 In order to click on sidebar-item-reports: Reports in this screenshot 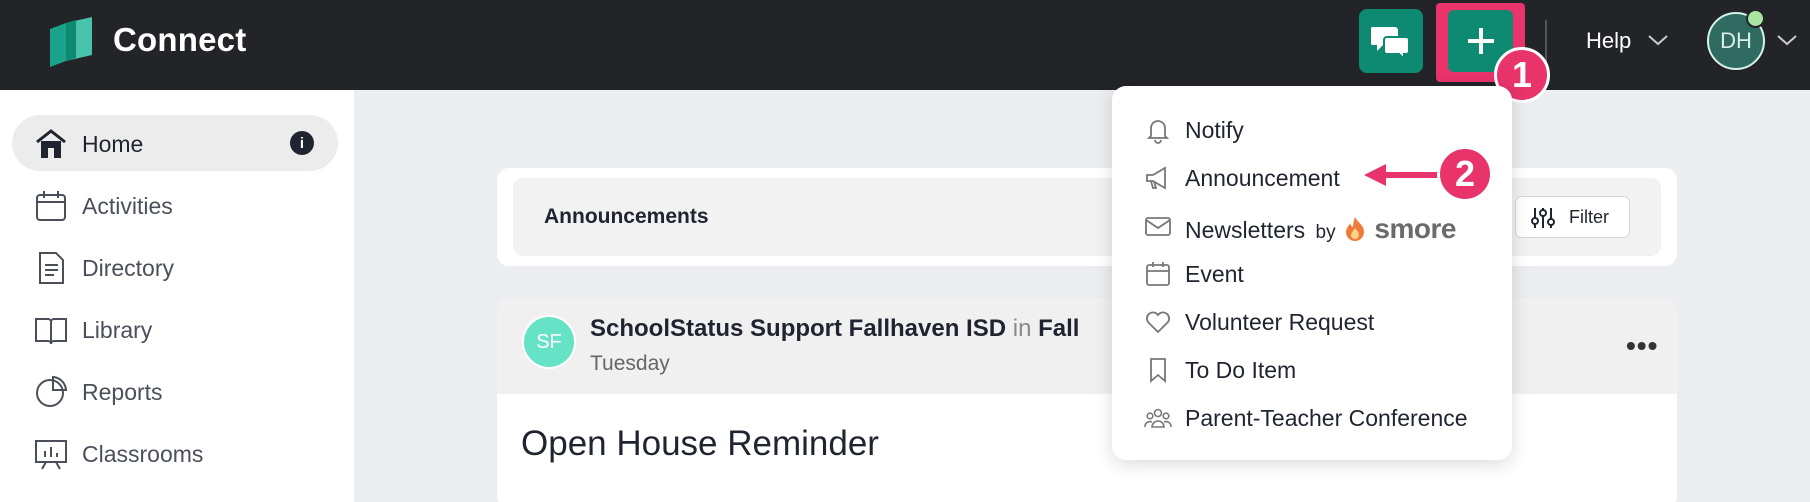, I will do `click(175, 391)`.